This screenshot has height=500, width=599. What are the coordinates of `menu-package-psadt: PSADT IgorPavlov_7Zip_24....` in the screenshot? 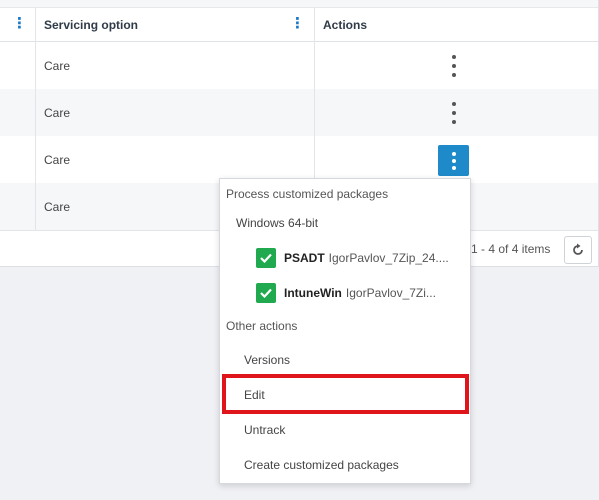 It's located at (356, 258).